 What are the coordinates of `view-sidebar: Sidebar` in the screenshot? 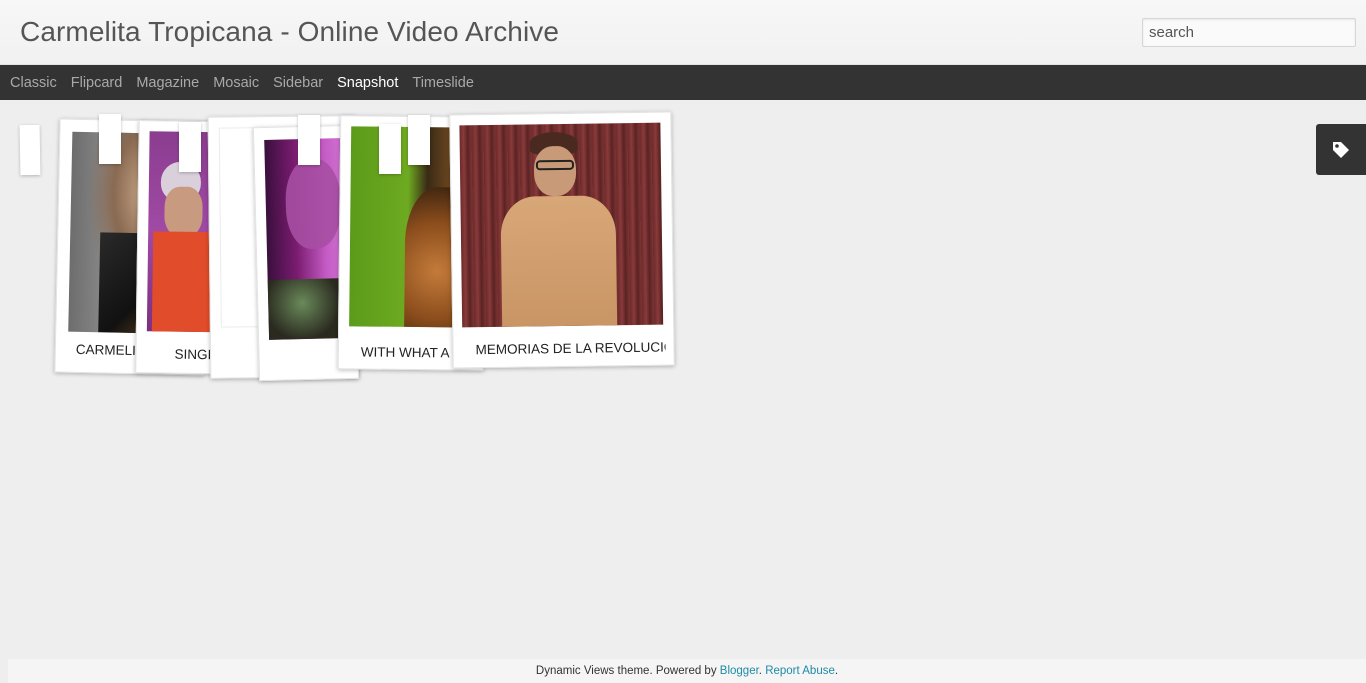 It's located at (298, 83).